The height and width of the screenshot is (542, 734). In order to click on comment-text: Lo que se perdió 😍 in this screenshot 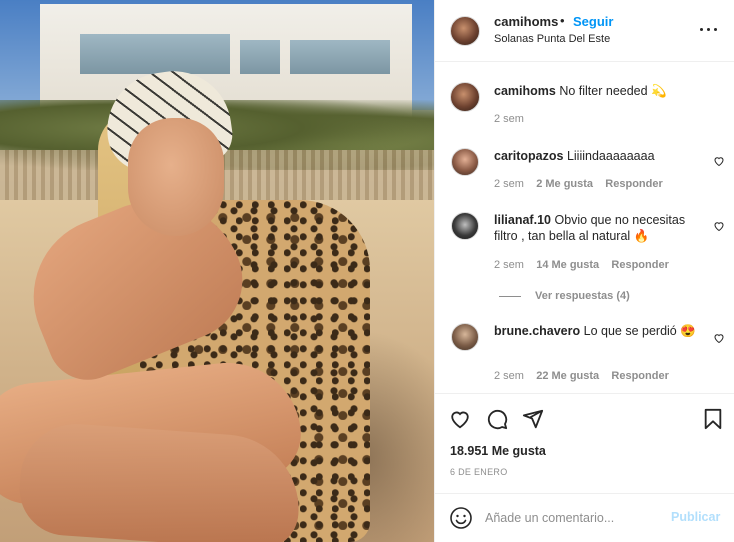, I will do `click(639, 331)`.